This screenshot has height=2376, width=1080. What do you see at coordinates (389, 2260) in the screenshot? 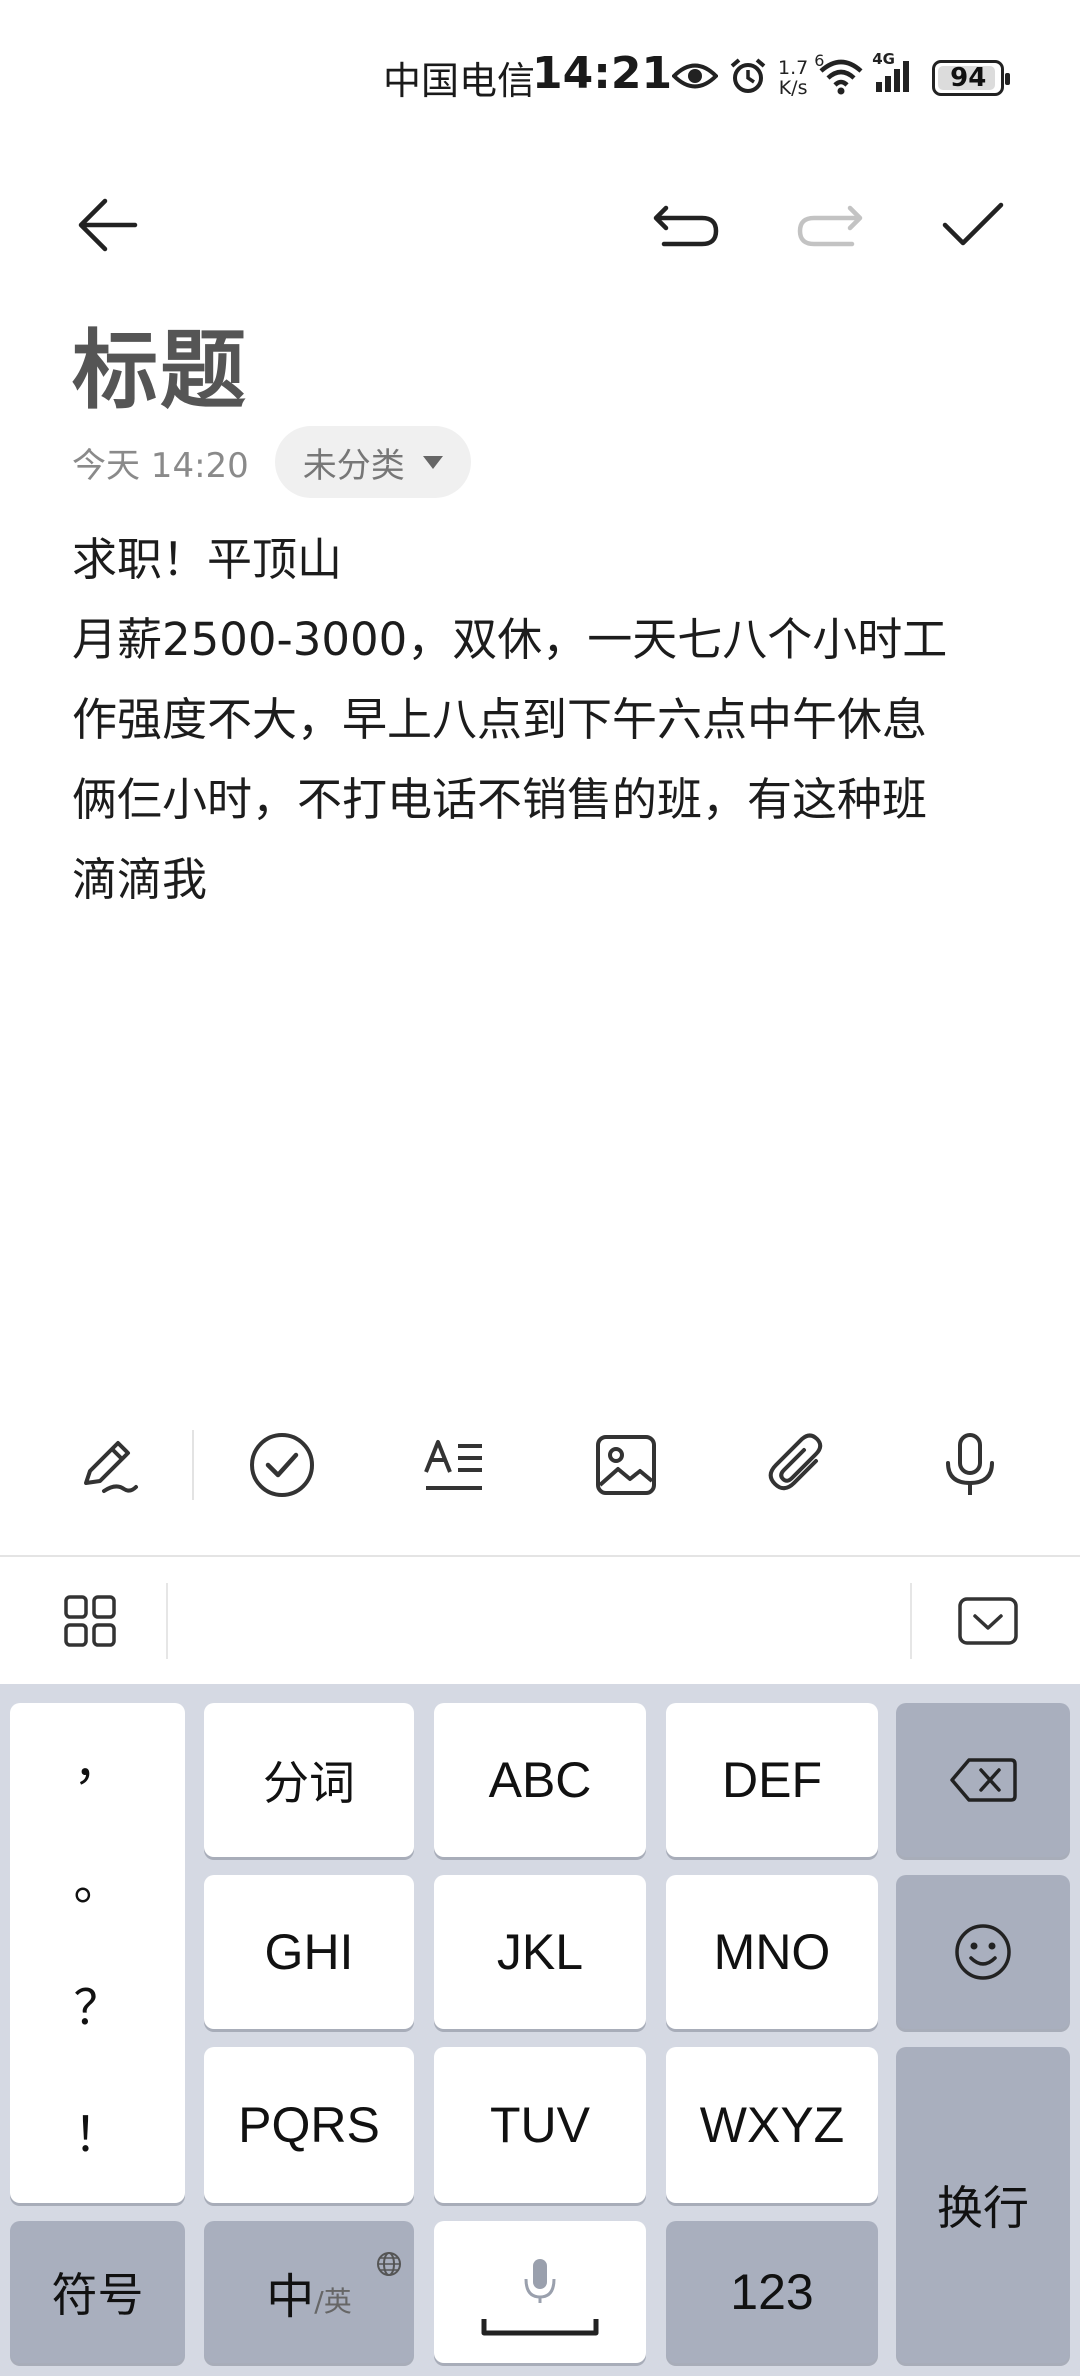
I see `globe-icon` at bounding box center [389, 2260].